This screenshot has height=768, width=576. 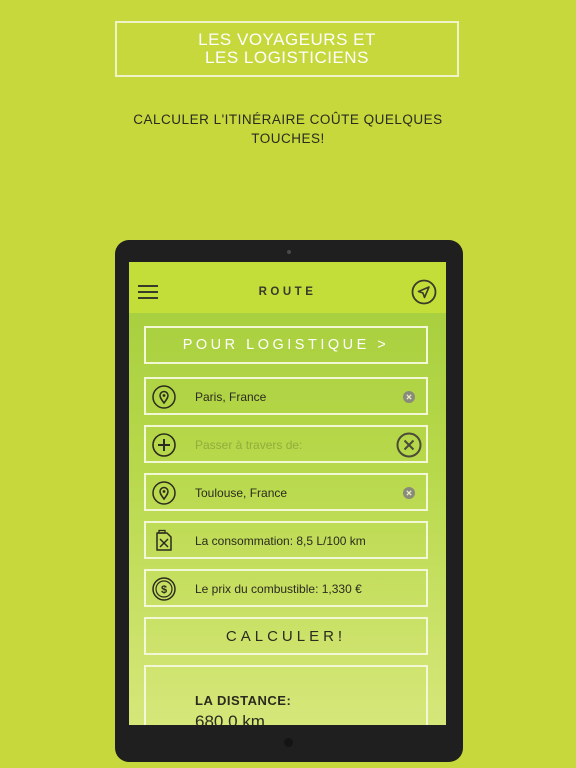 I want to click on clear-destination-icon, so click(x=409, y=493).